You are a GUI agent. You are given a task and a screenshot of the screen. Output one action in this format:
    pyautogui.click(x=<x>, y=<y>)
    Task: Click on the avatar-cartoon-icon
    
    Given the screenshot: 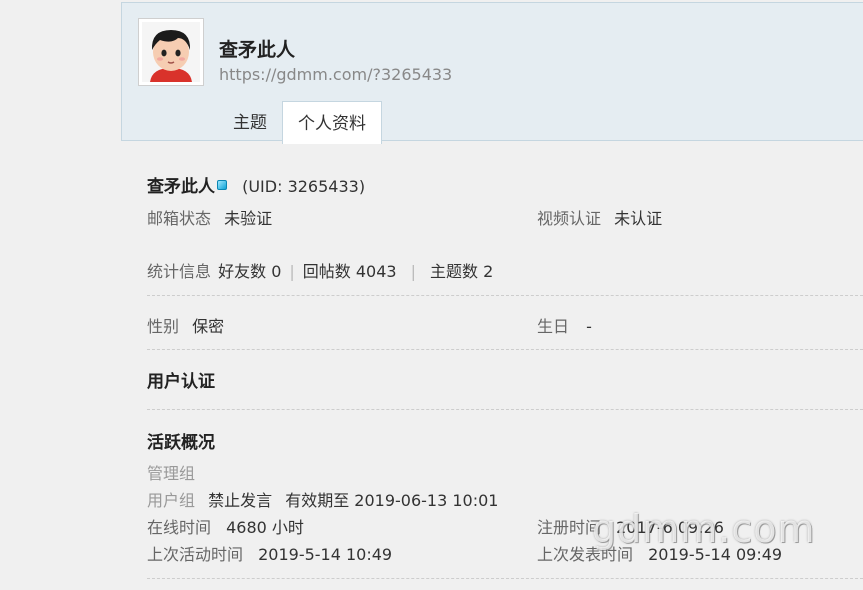 What is the action you would take?
    pyautogui.click(x=171, y=52)
    